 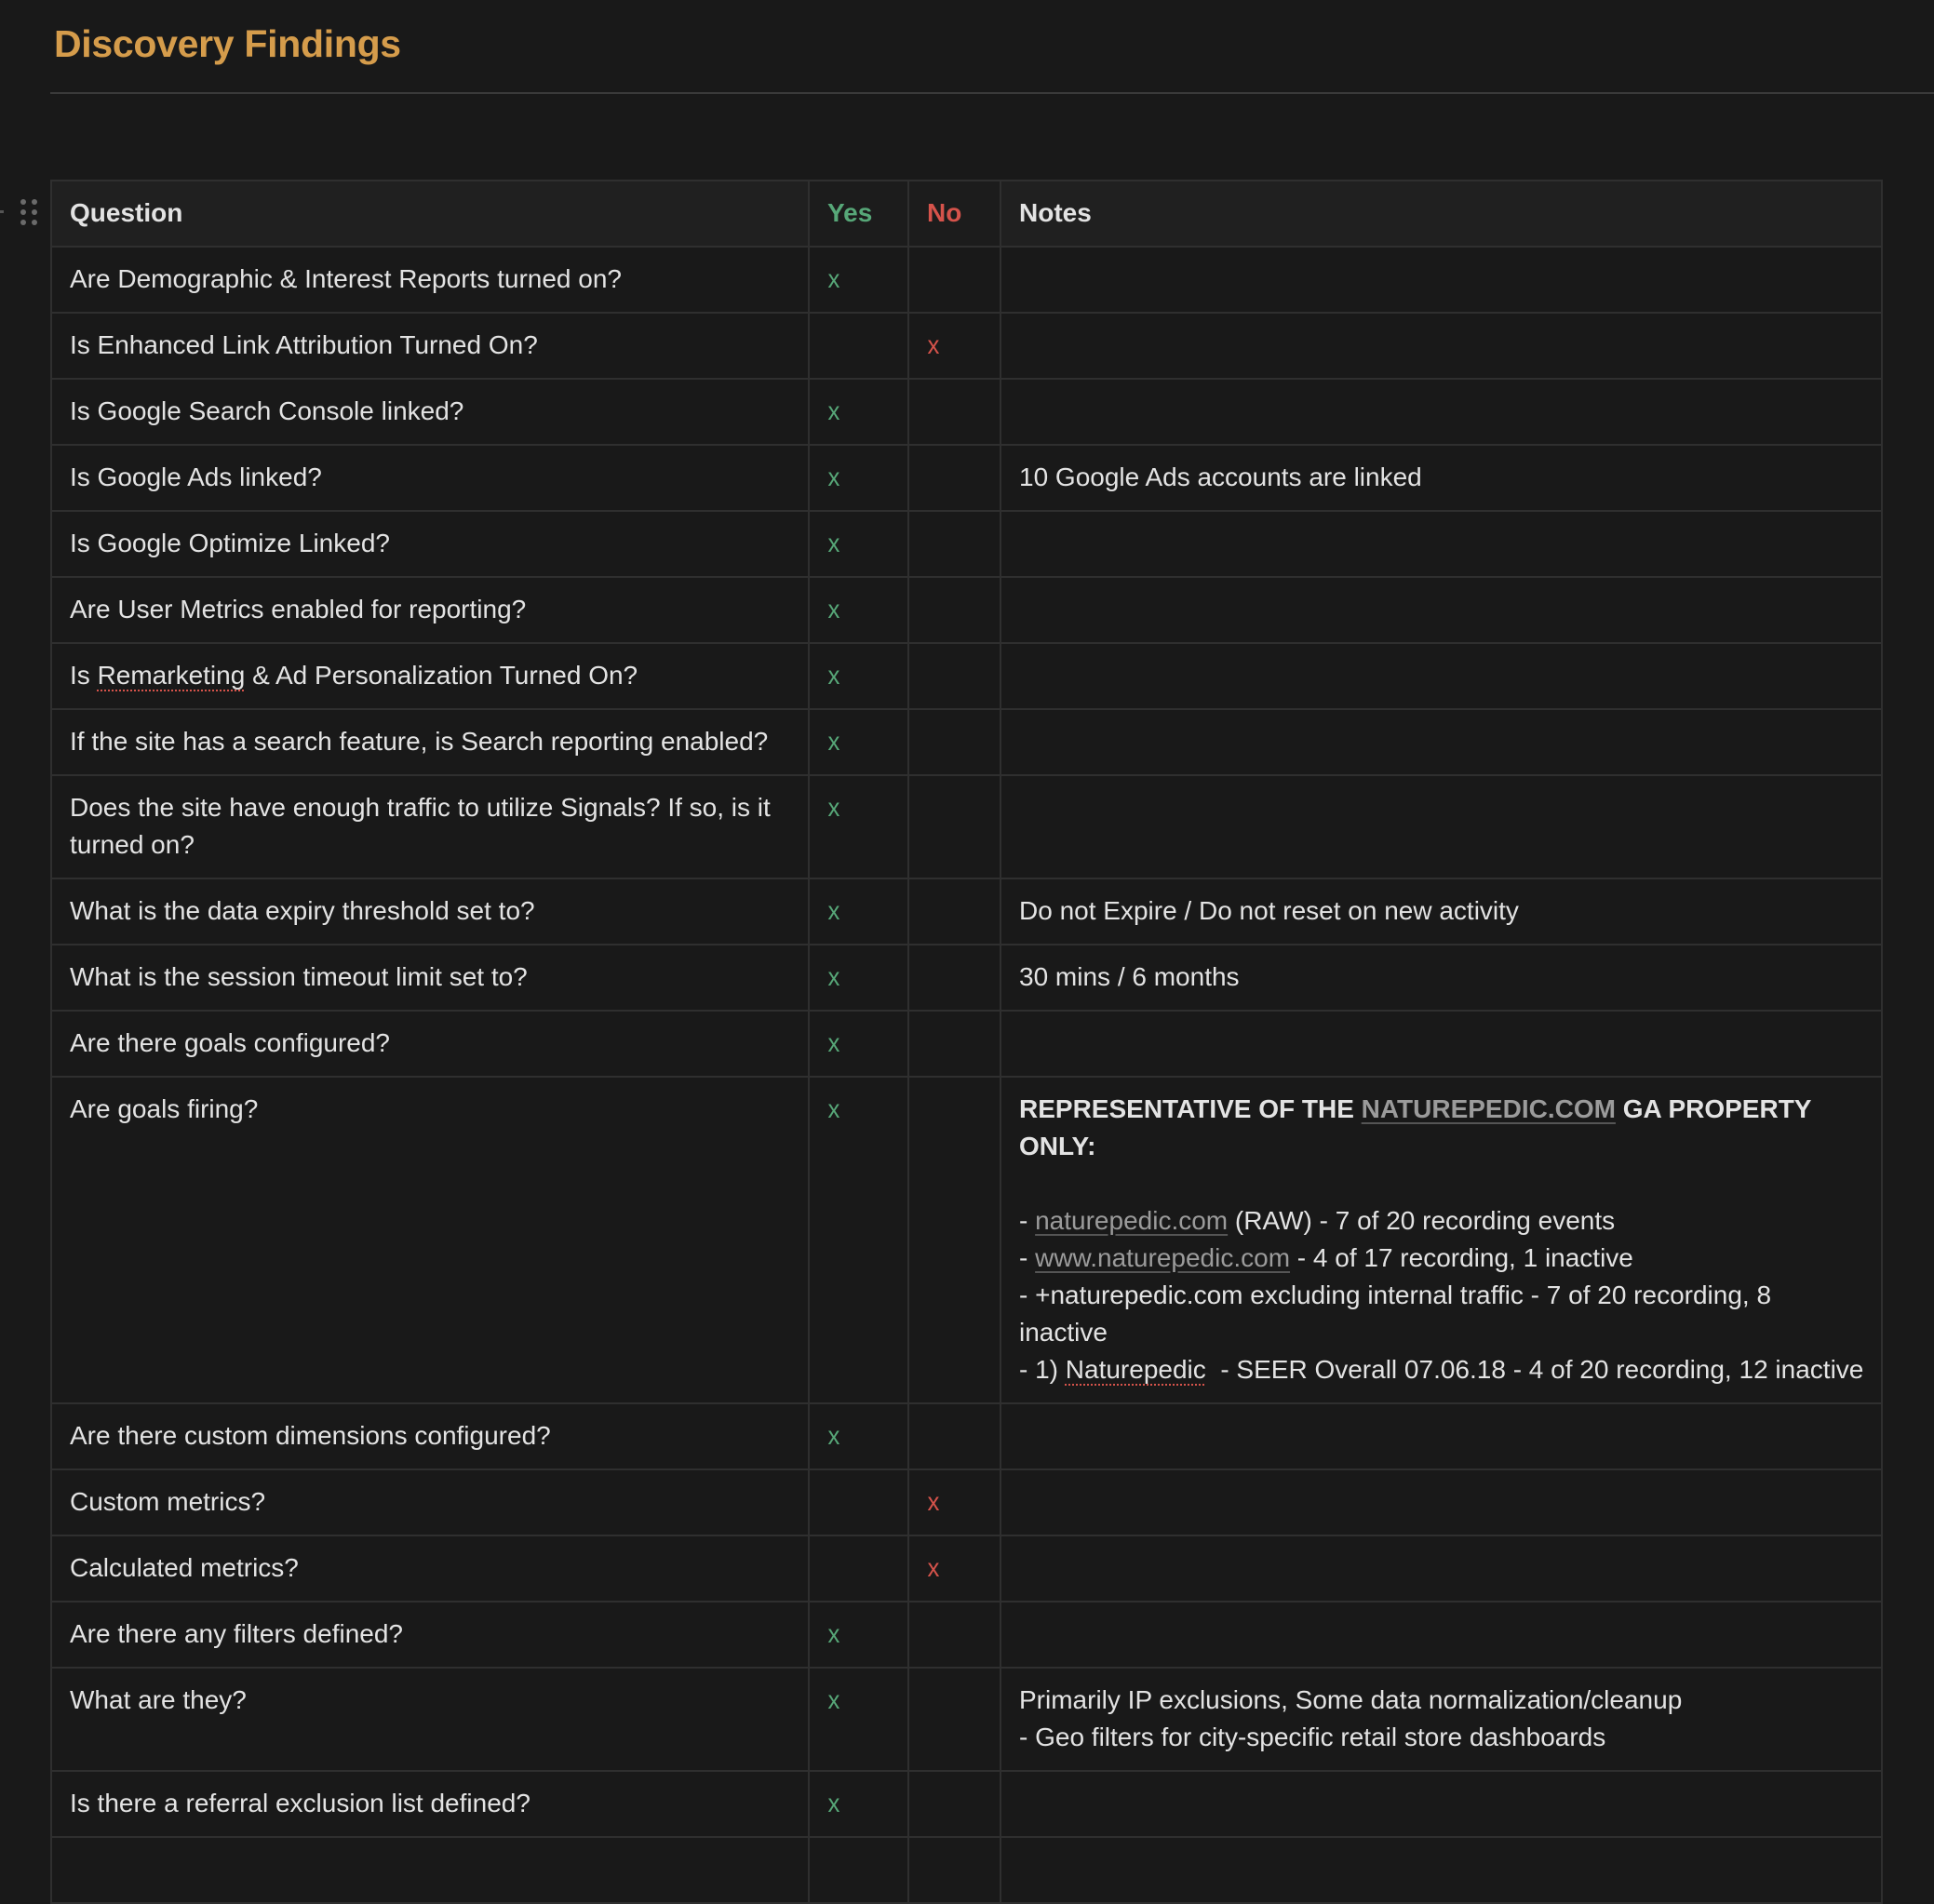 What do you see at coordinates (430, 610) in the screenshot?
I see `question-cell: Are User Metrics enabled for reporting?` at bounding box center [430, 610].